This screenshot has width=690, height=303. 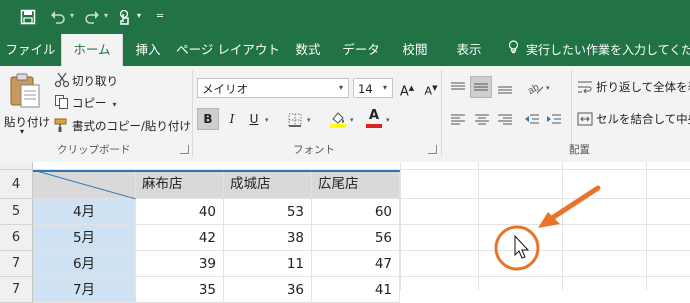 I want to click on align-top-icon, so click(x=458, y=87).